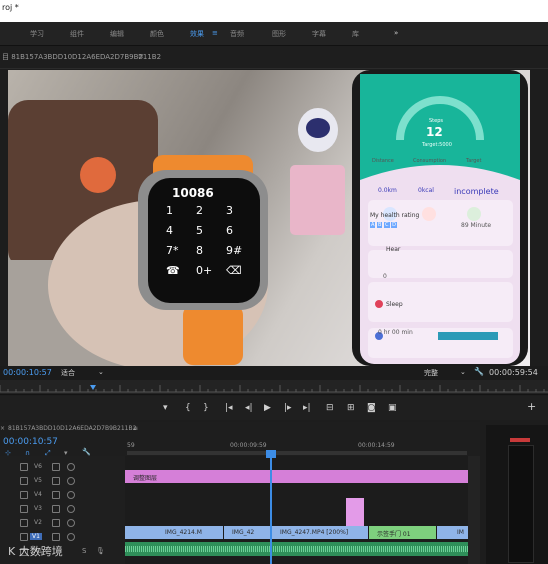 This screenshot has width=548, height=564. Describe the element at coordinates (62, 467) in the screenshot. I see `track-header: V6` at that location.